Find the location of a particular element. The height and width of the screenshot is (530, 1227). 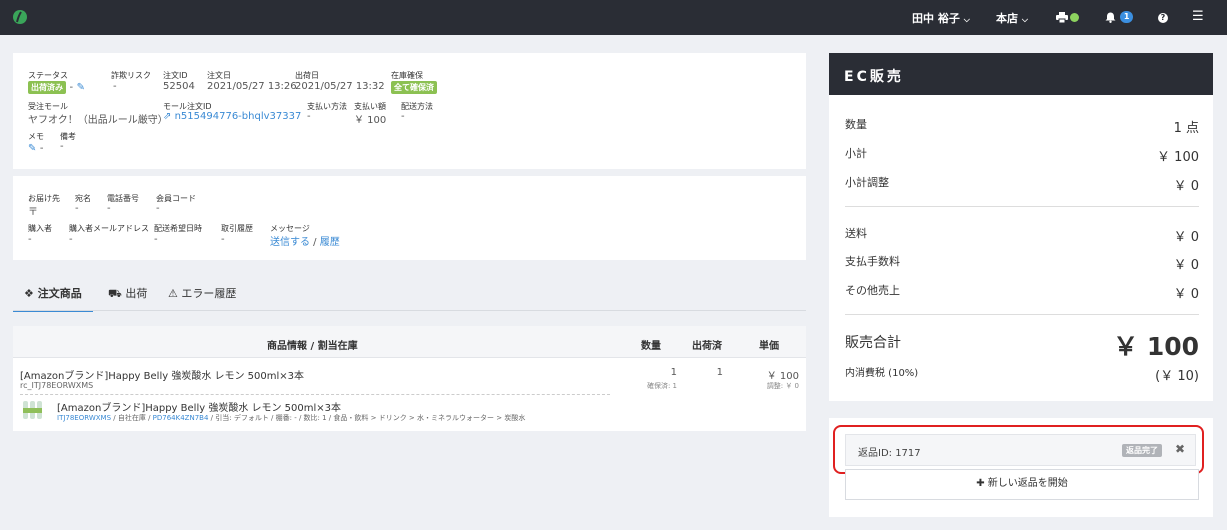

menu-button: ☰ is located at coordinates (1198, 16).